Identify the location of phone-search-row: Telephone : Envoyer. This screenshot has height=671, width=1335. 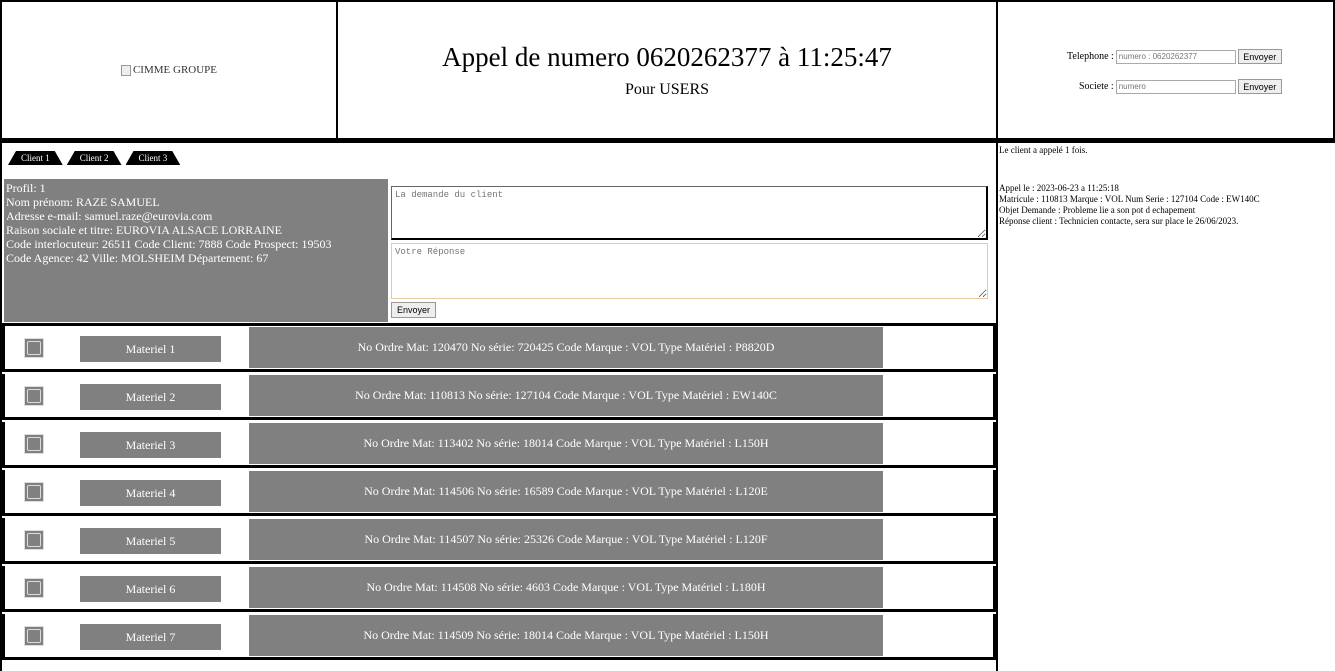
(1174, 56).